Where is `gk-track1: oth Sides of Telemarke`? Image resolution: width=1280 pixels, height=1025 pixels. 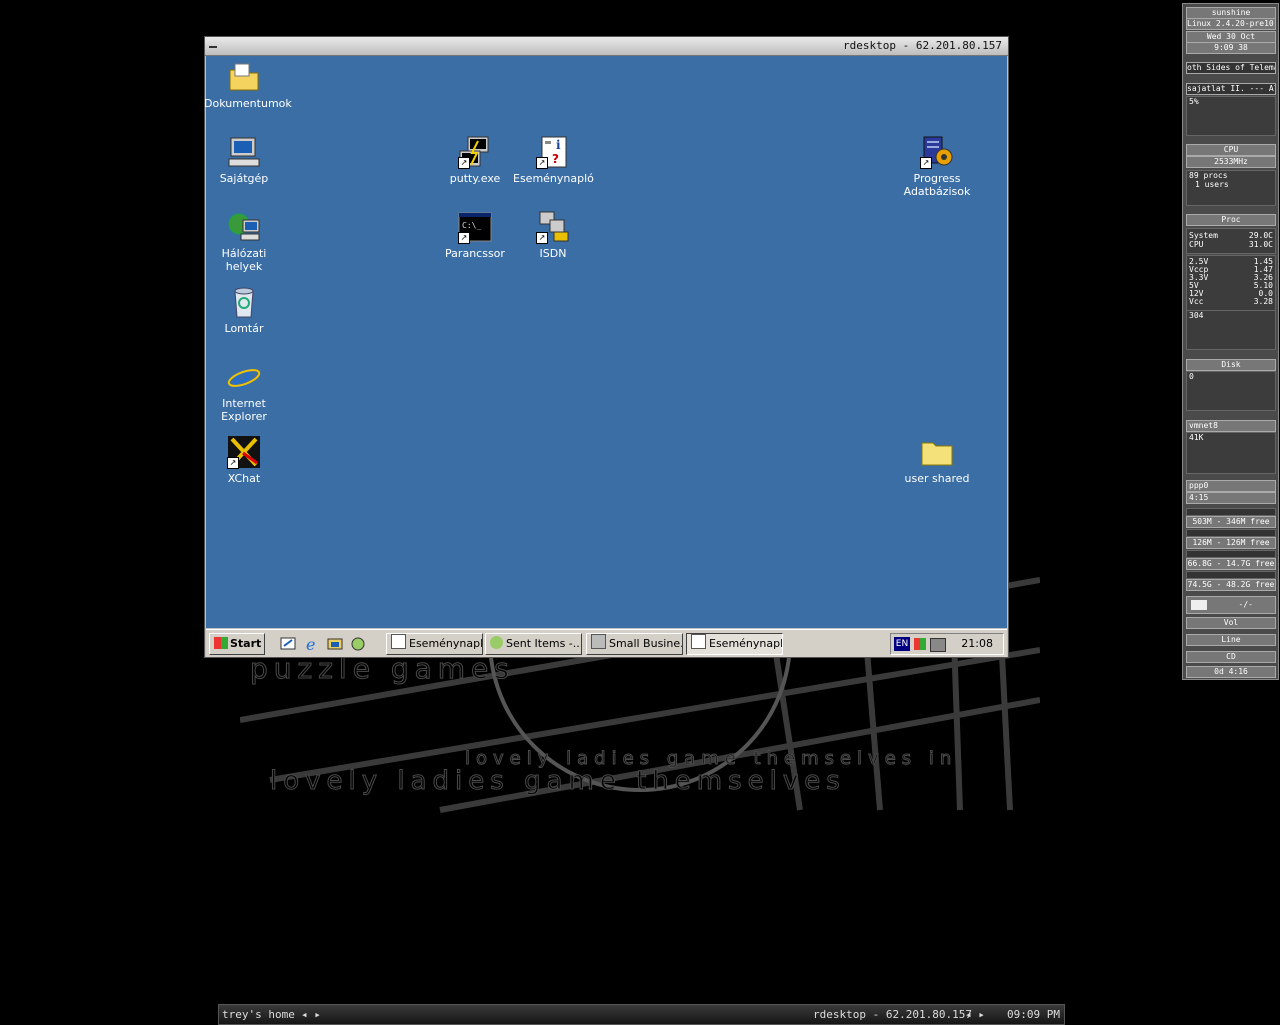 gk-track1: oth Sides of Telemarke is located at coordinates (1231, 68).